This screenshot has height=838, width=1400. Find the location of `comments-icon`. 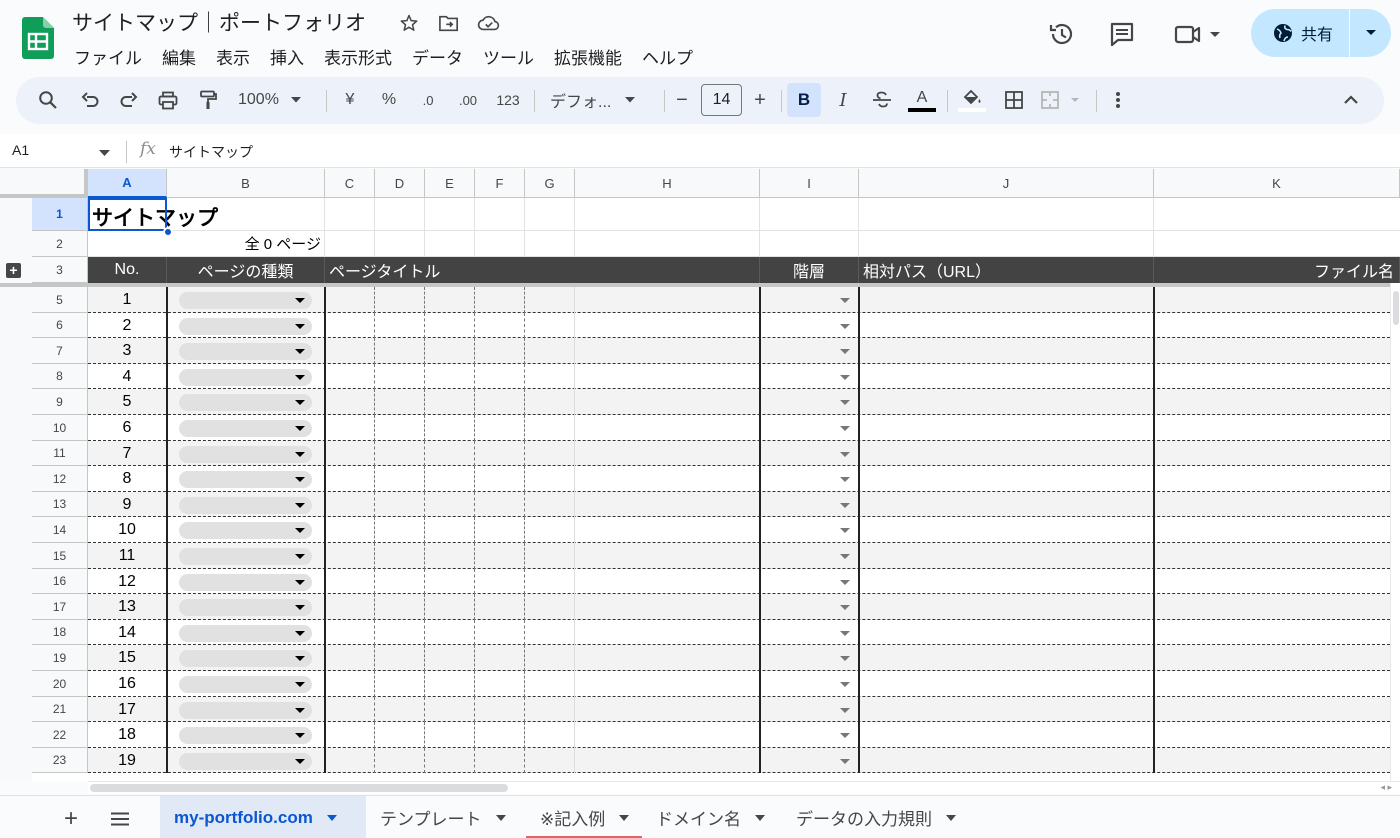

comments-icon is located at coordinates (1122, 34).